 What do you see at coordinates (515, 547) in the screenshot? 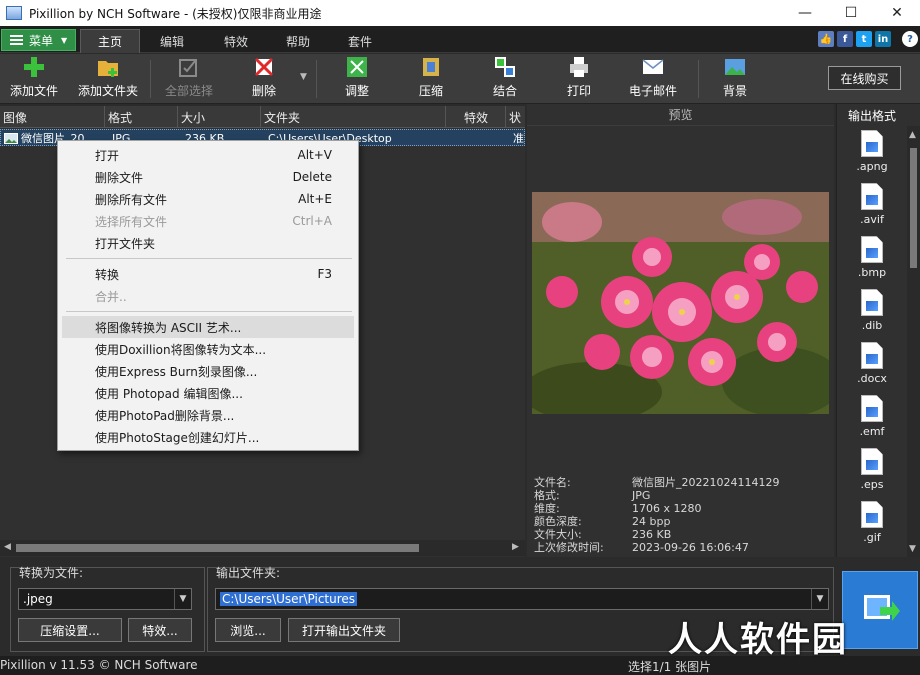
I see `scroll-right-icon: ▶` at bounding box center [515, 547].